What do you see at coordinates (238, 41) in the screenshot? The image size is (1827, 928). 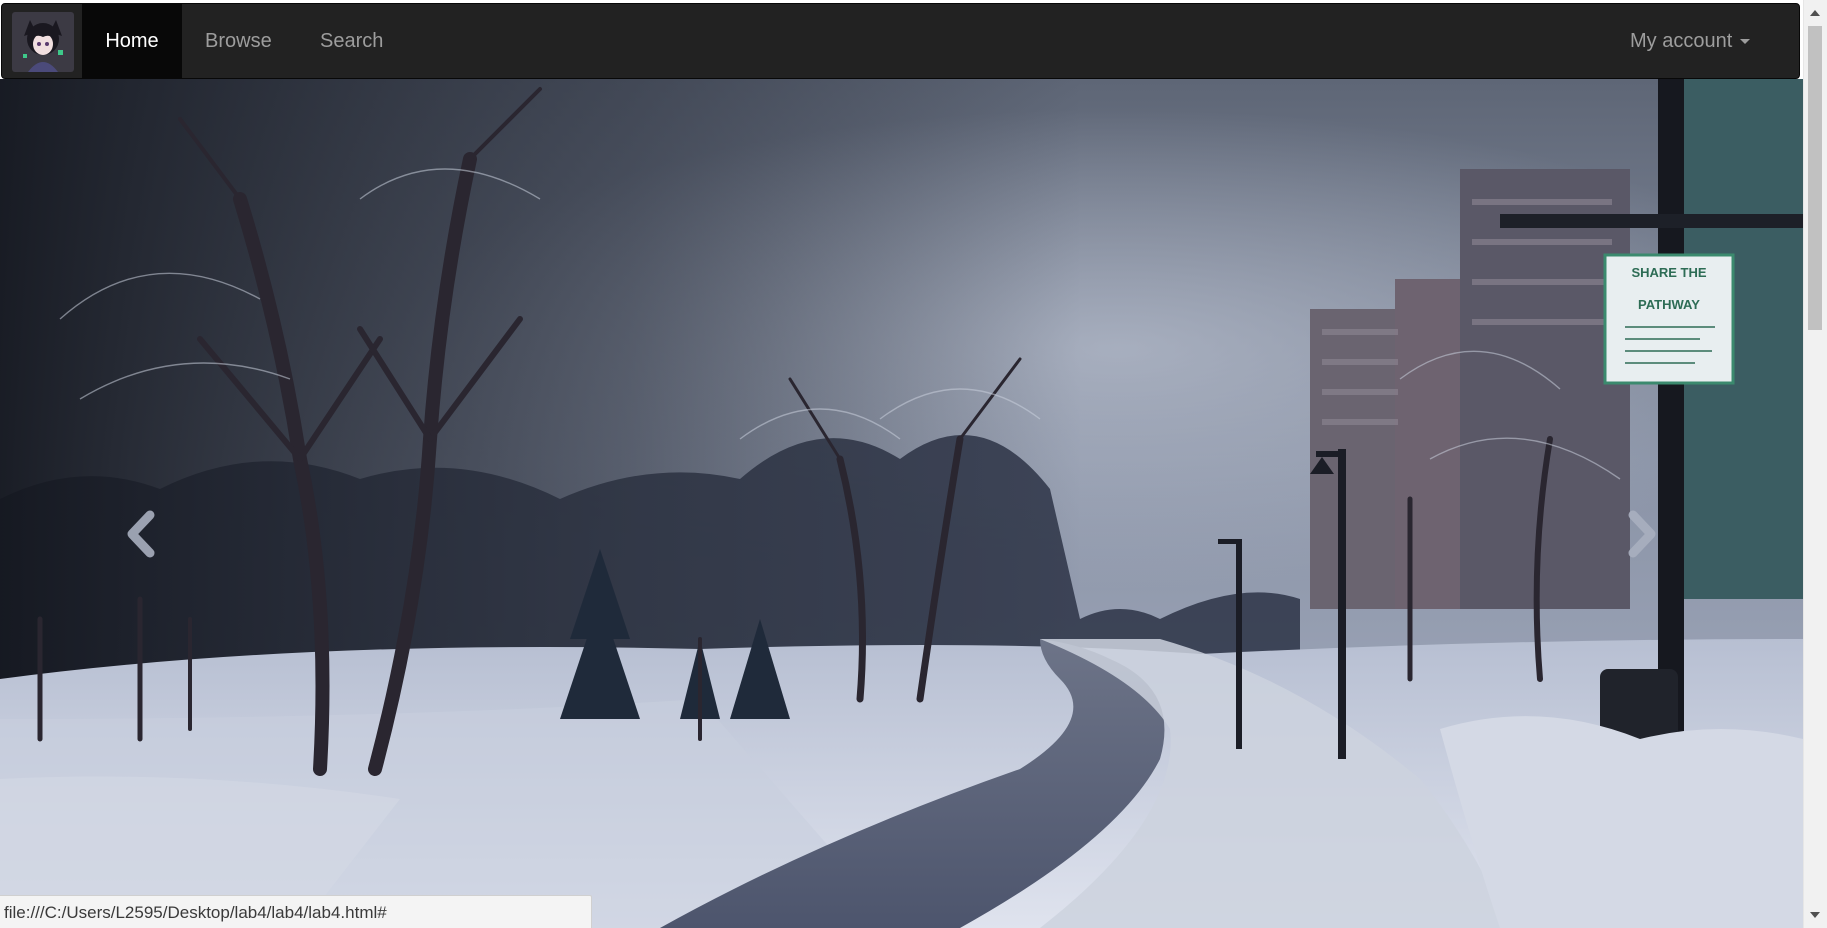 I see `nav-item-browse: Browse` at bounding box center [238, 41].